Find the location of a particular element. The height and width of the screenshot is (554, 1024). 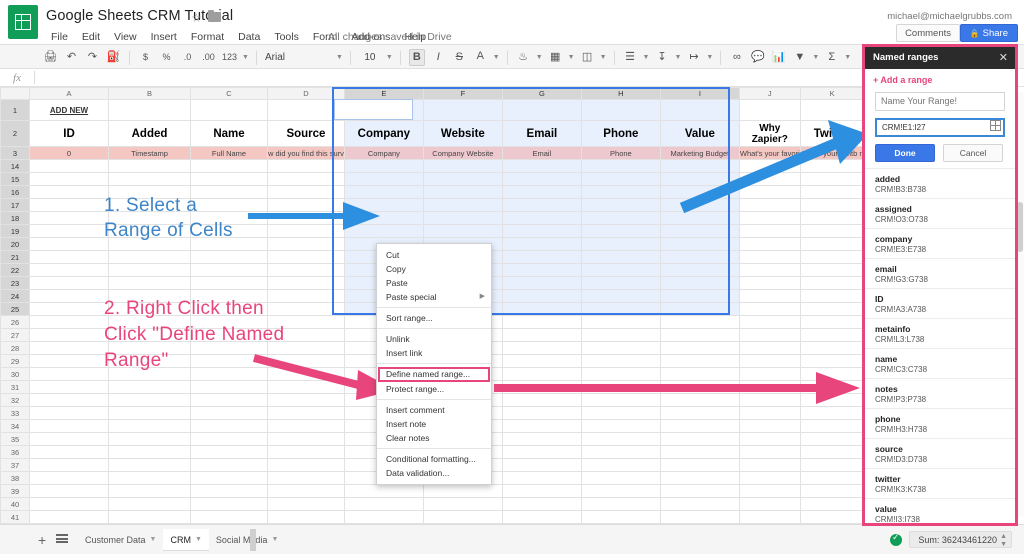

cell-C is located at coordinates (229, 110).